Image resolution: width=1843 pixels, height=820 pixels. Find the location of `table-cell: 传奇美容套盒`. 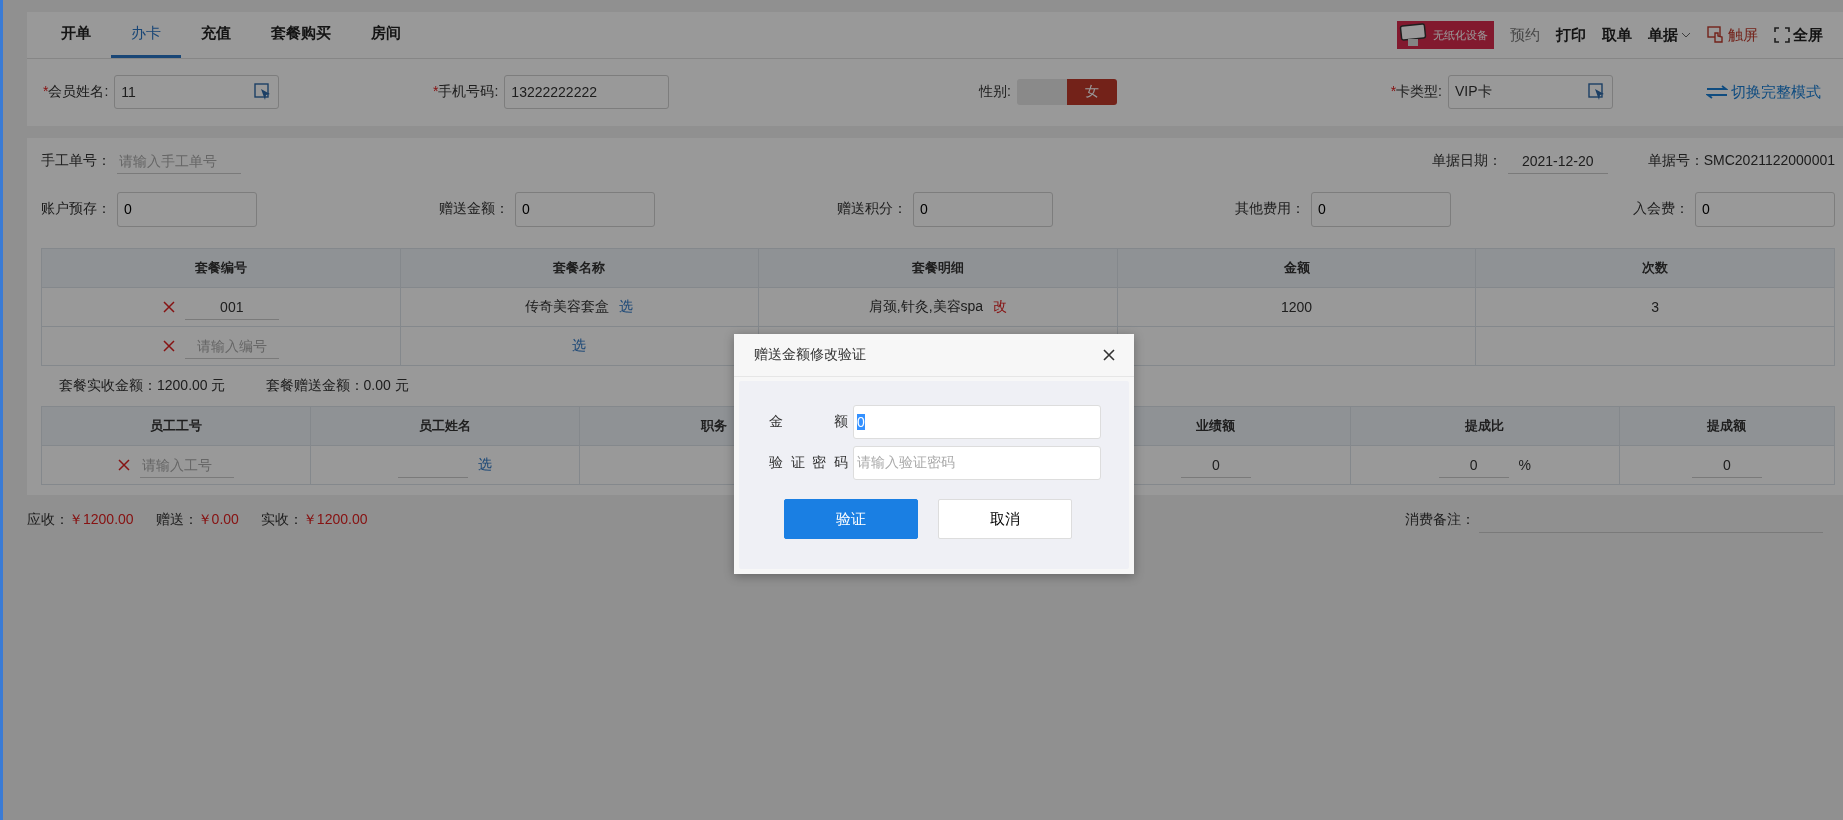

table-cell: 传奇美容套盒 is located at coordinates (567, 307).